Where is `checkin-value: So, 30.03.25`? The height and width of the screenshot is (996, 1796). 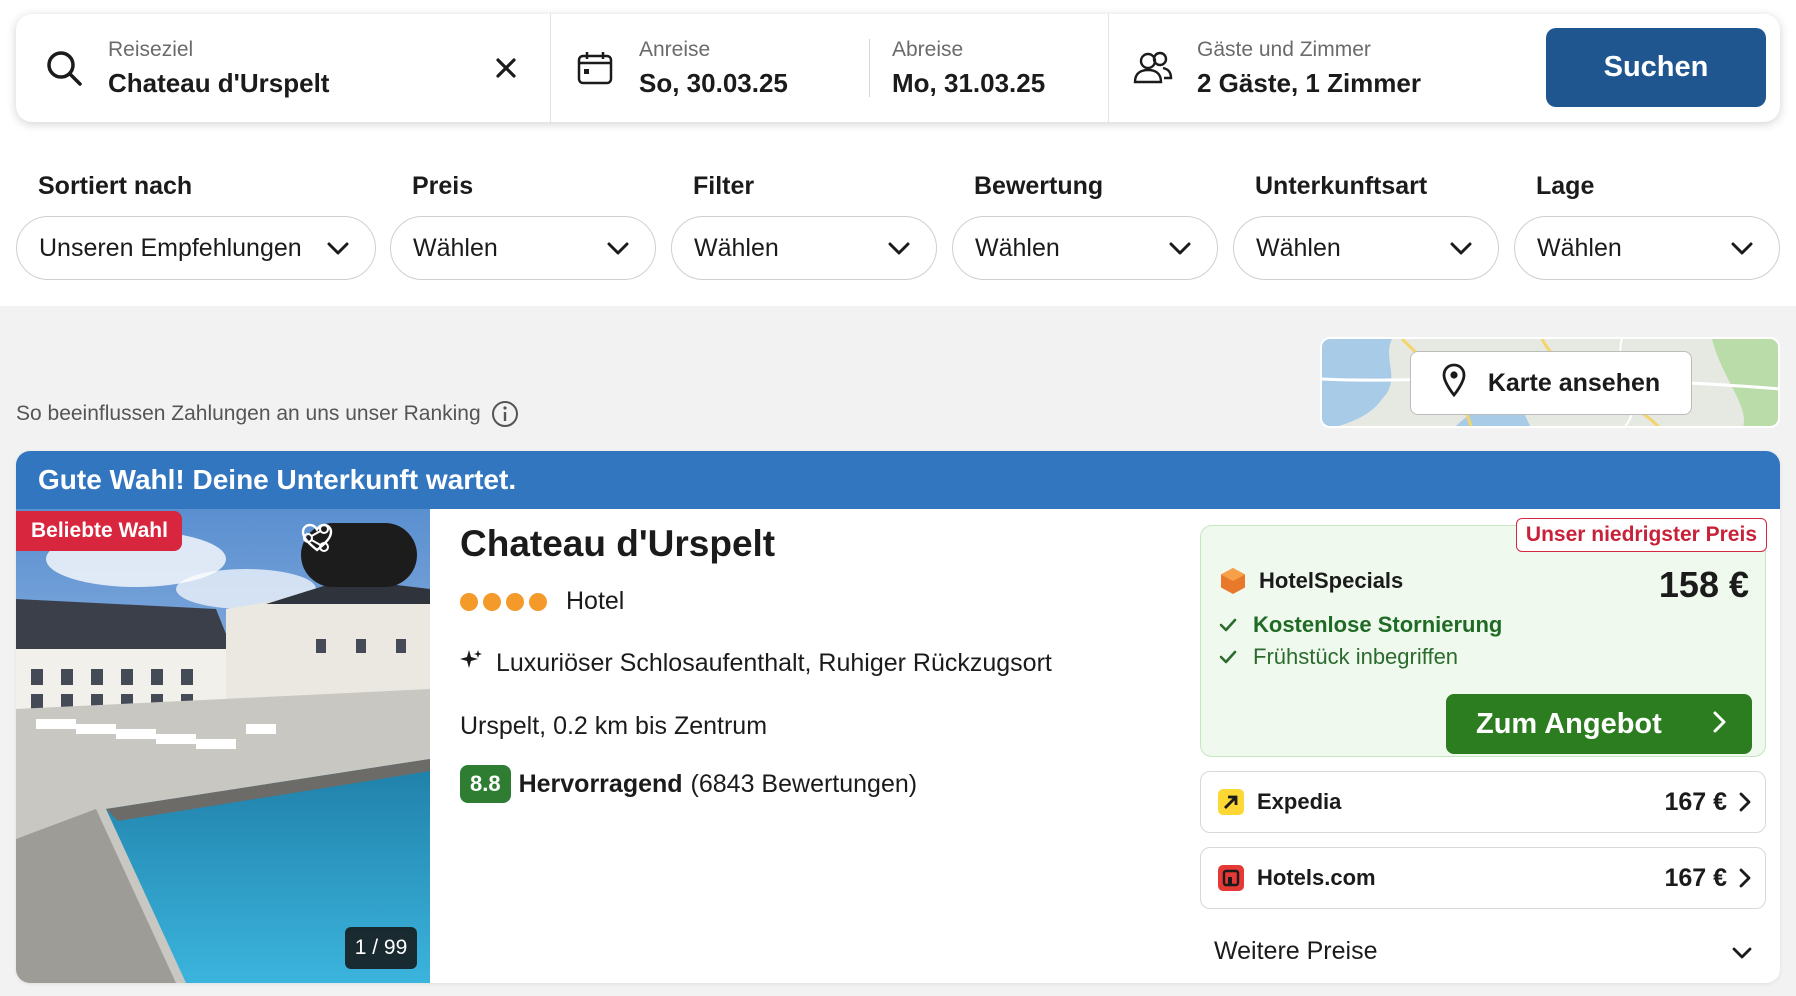 checkin-value: So, 30.03.25 is located at coordinates (713, 82).